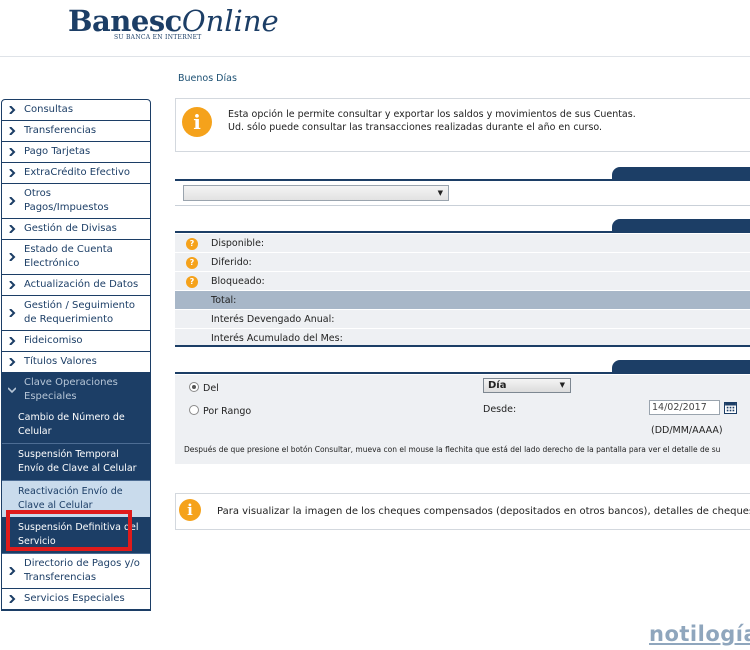 This screenshot has width=750, height=650. What do you see at coordinates (462, 281) in the screenshot?
I see `table-row: ? Bloqueado:` at bounding box center [462, 281].